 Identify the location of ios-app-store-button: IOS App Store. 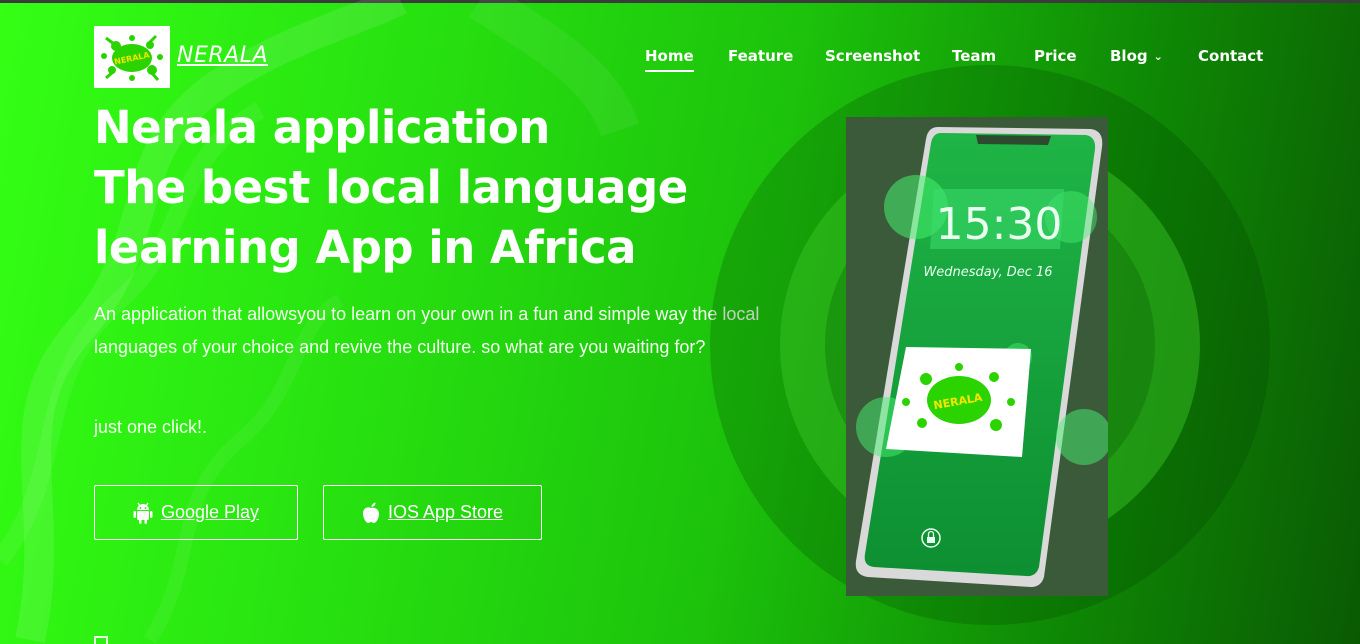
(432, 512).